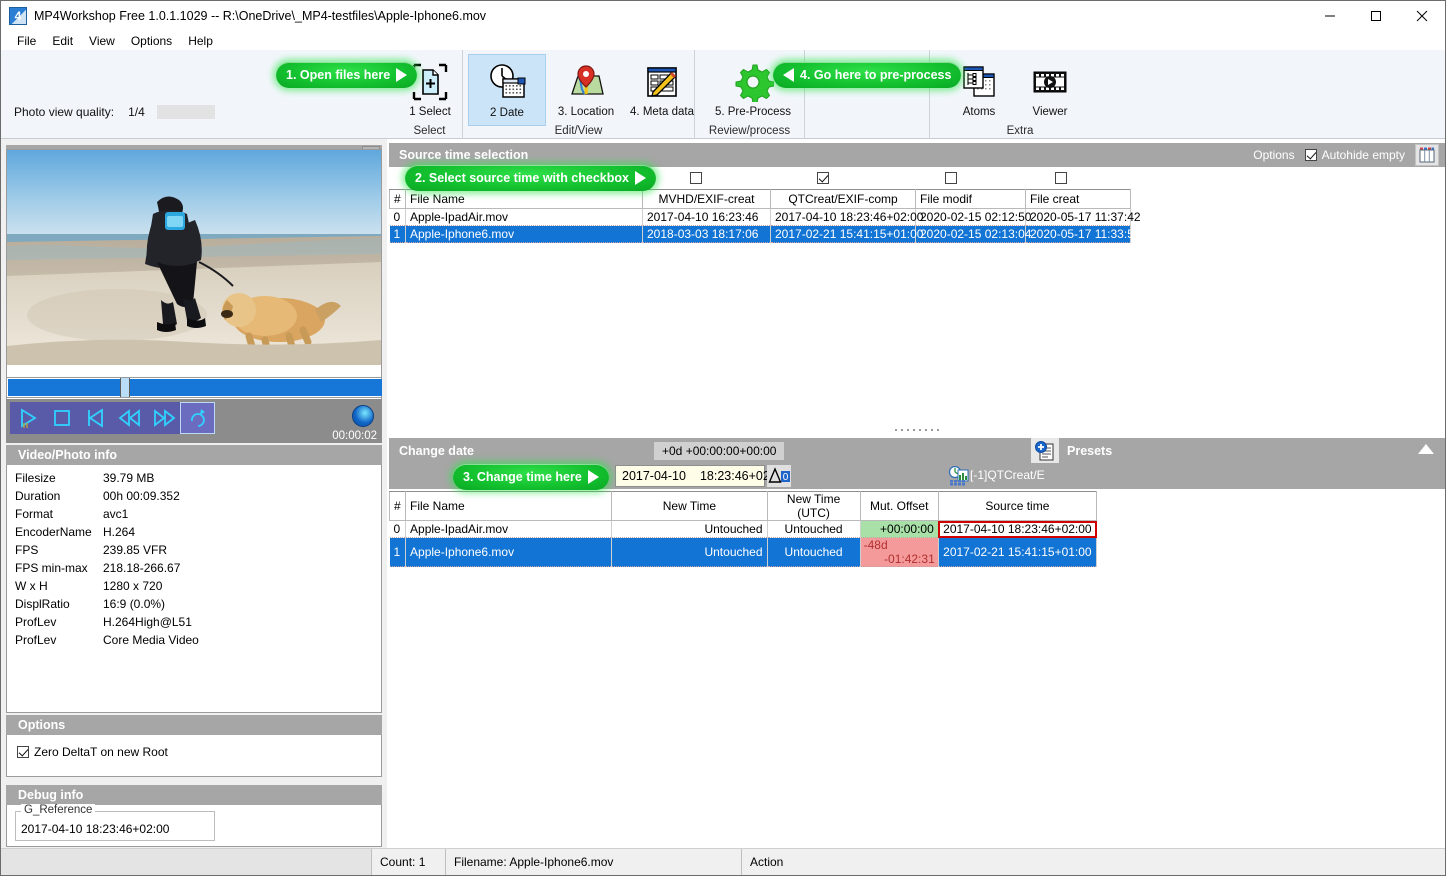  Describe the element at coordinates (875, 545) in the screenshot. I see `cell-mut-offset-days: -48d` at that location.